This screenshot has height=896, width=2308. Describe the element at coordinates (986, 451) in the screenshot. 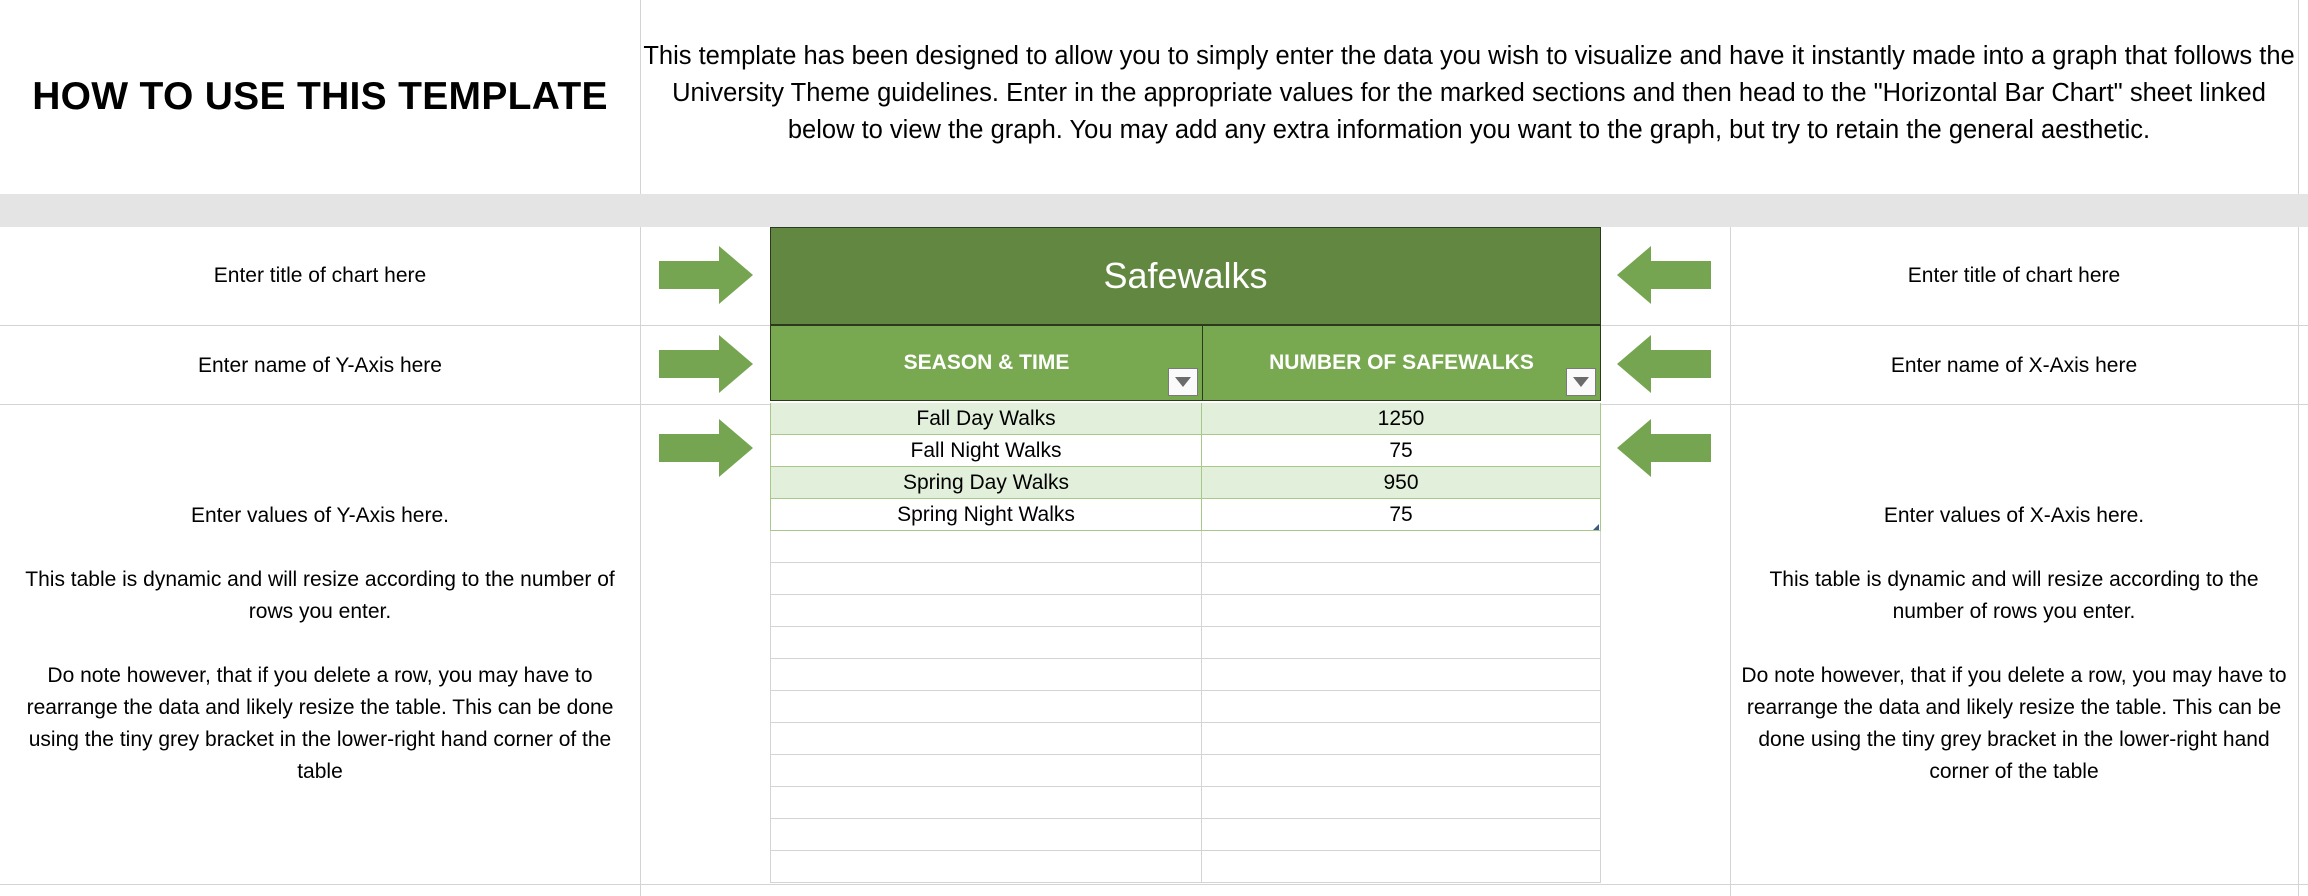

I see `season-cell: Fall Night Walks` at that location.